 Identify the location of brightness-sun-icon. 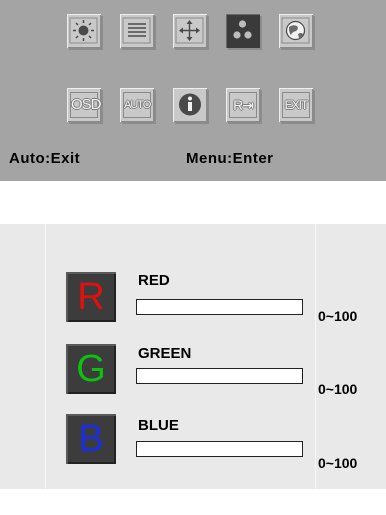
(83, 30).